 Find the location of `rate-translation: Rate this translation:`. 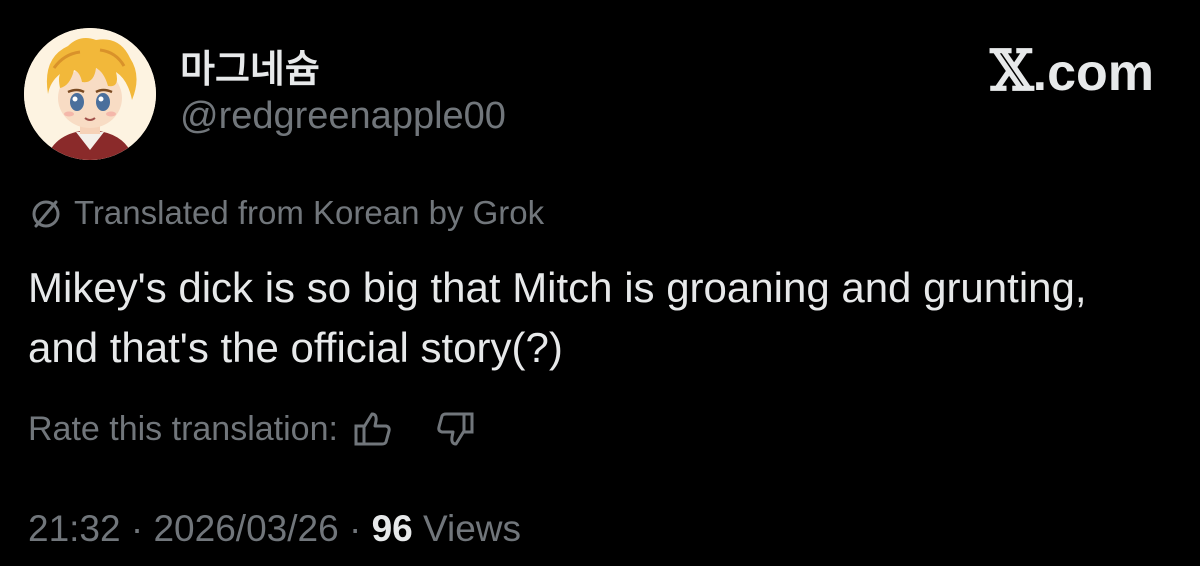

rate-translation: Rate this translation: is located at coordinates (252, 429).